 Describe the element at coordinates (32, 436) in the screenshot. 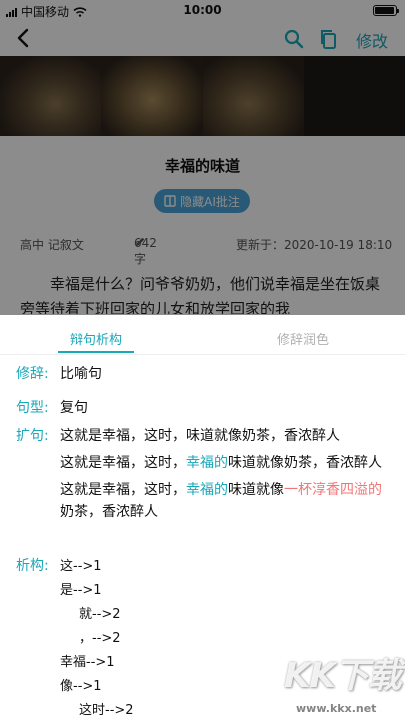

I see `expansion-label: 扩句:` at that location.